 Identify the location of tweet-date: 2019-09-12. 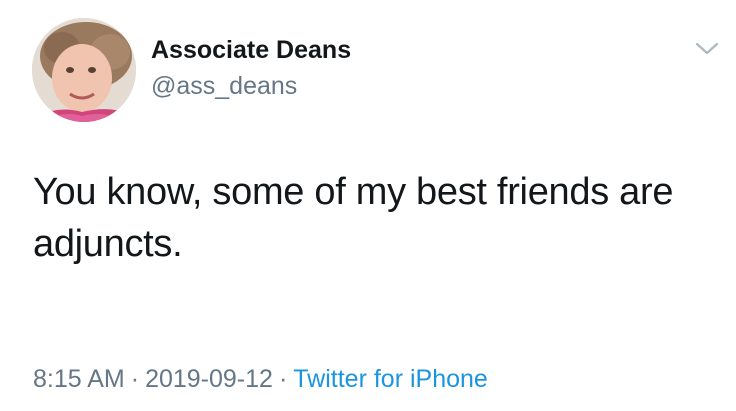
(209, 379).